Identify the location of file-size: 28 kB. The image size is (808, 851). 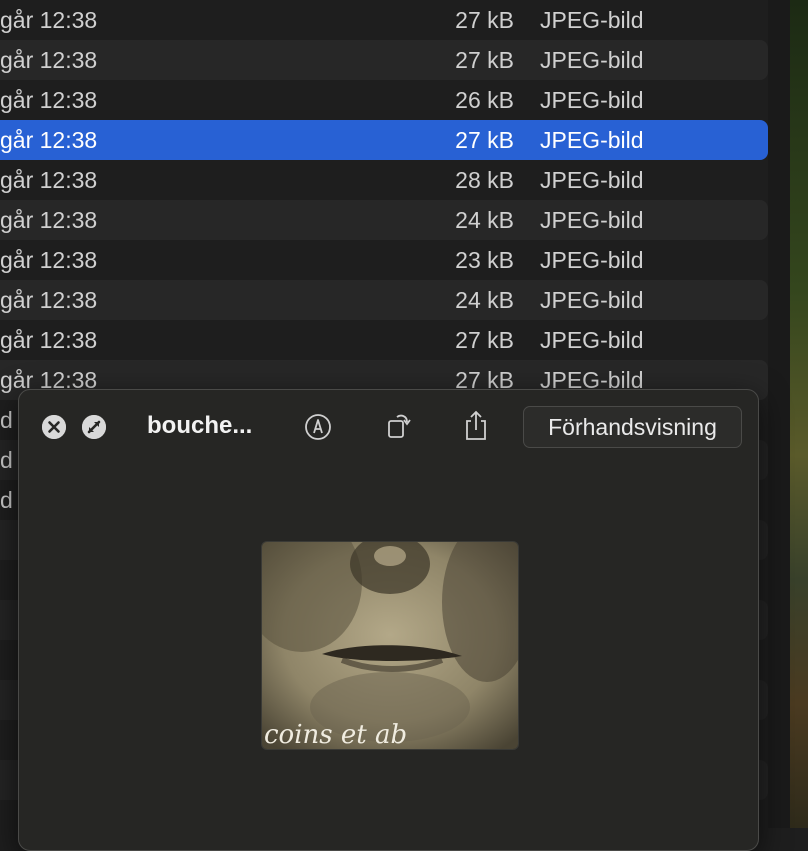
(484, 180).